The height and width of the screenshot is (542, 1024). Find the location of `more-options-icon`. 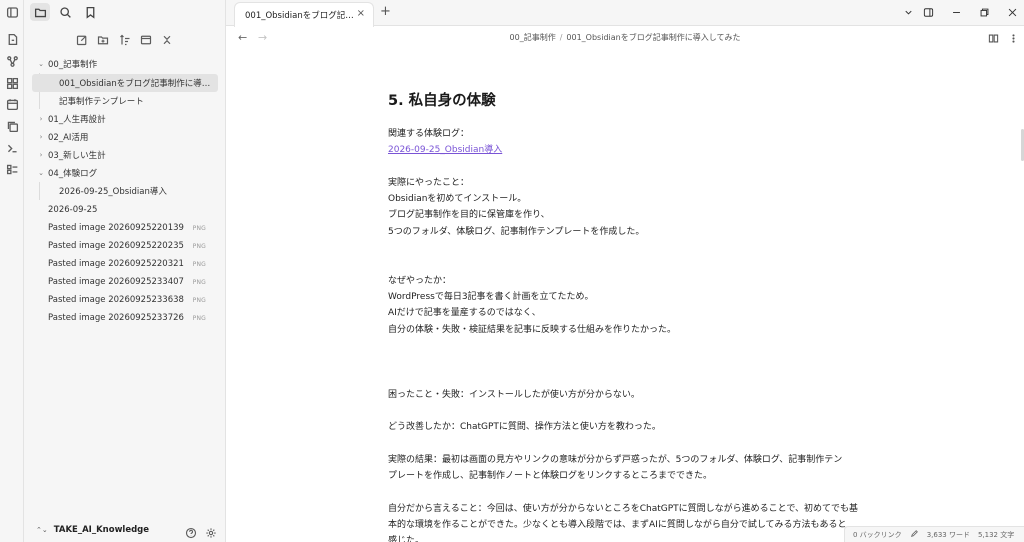

more-options-icon is located at coordinates (1013, 38).